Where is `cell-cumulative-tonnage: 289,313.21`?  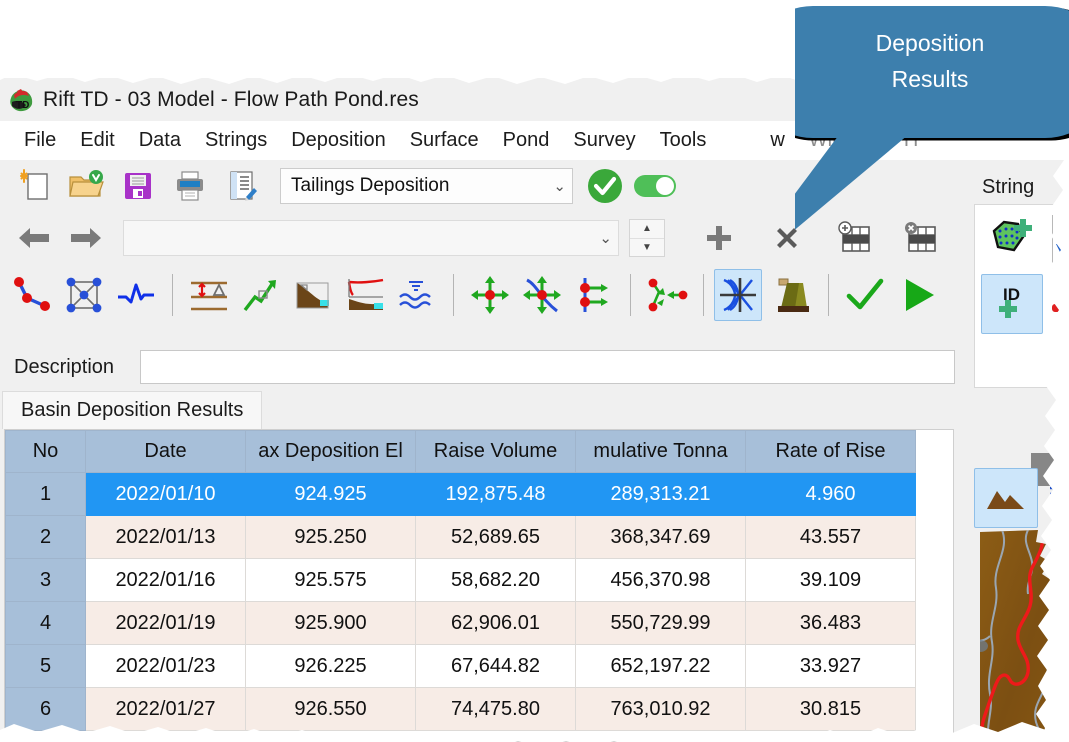 cell-cumulative-tonnage: 289,313.21 is located at coordinates (660, 494).